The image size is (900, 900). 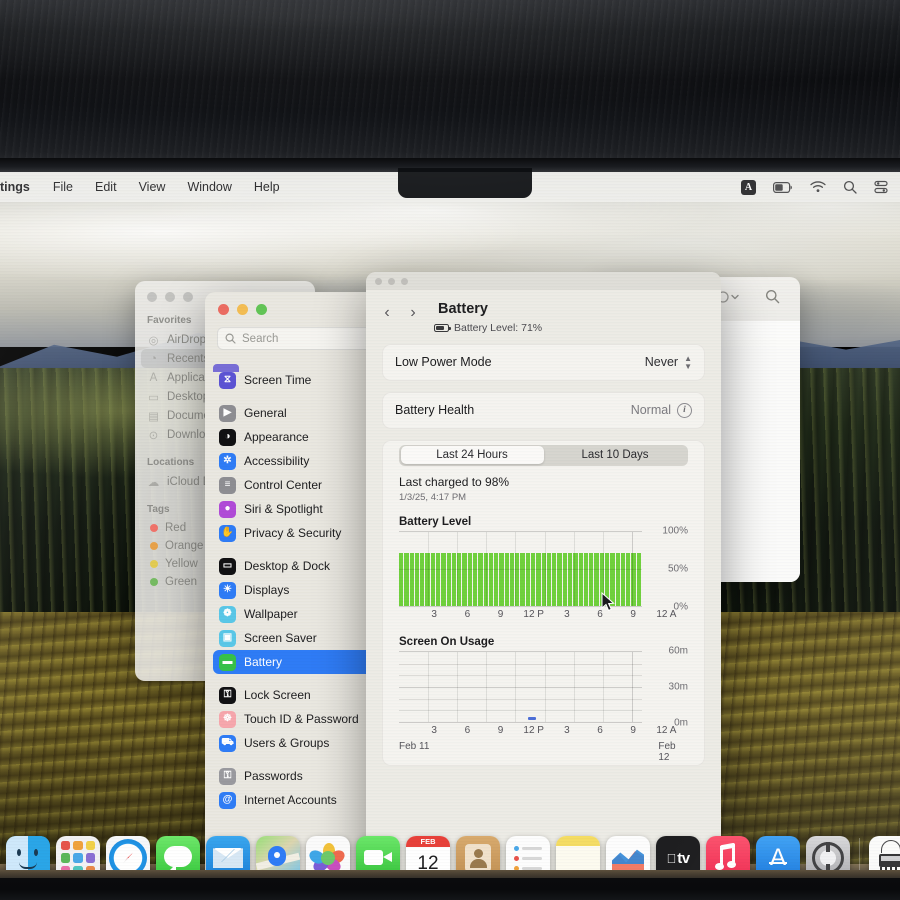 What do you see at coordinates (154, 564) in the screenshot?
I see `tag-dot-yellow-icon` at bounding box center [154, 564].